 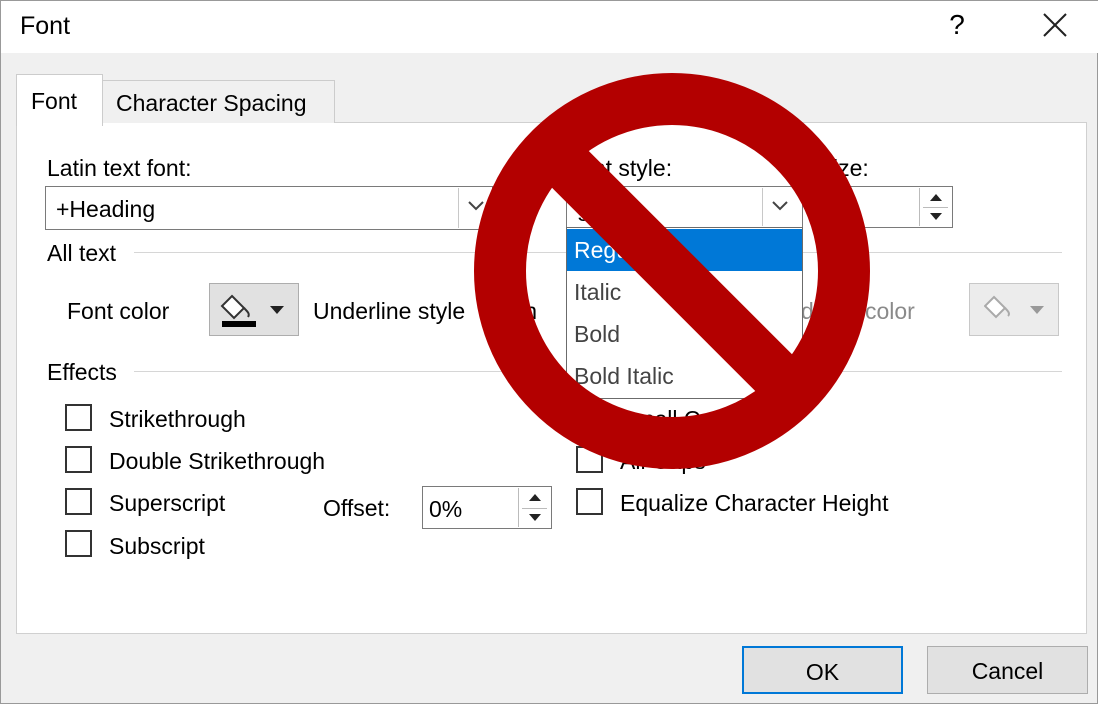 What do you see at coordinates (684, 292) in the screenshot?
I see `font-style-option: Italic` at bounding box center [684, 292].